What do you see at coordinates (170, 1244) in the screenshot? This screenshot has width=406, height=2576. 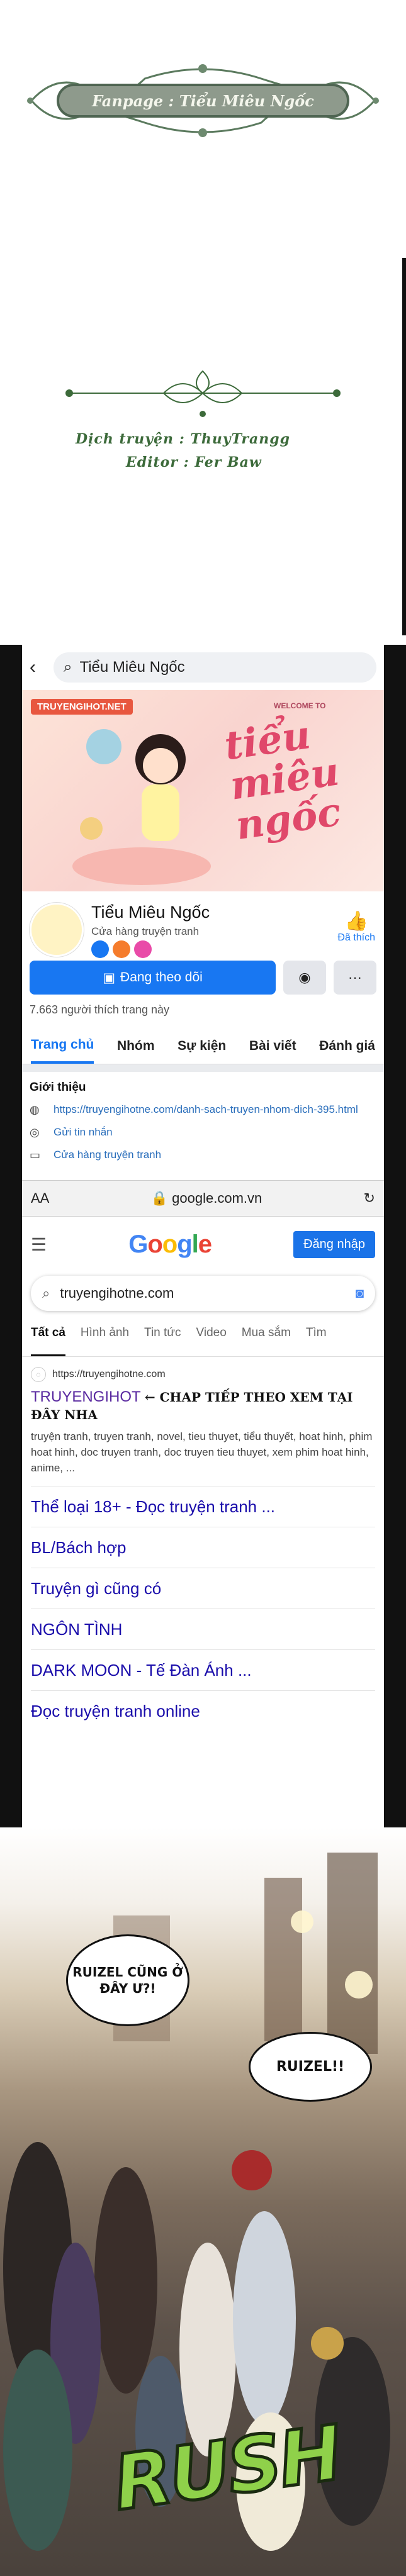 I see `google-logo: Google` at bounding box center [170, 1244].